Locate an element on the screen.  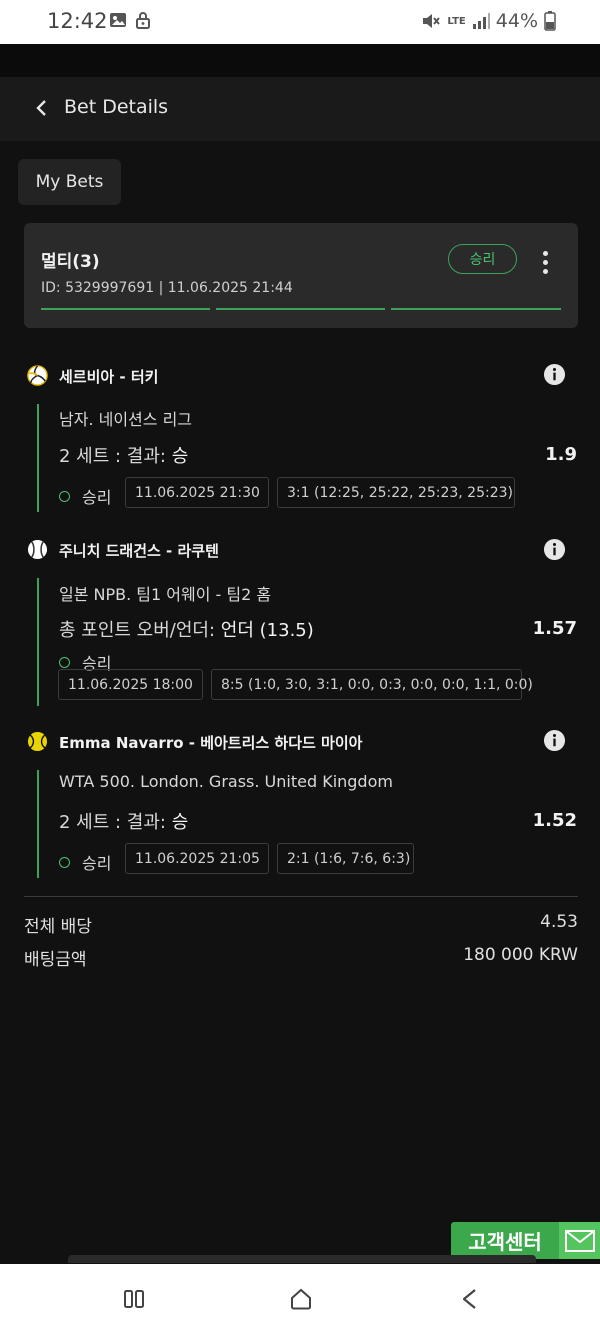
battery-percent: 44% is located at coordinates (516, 21).